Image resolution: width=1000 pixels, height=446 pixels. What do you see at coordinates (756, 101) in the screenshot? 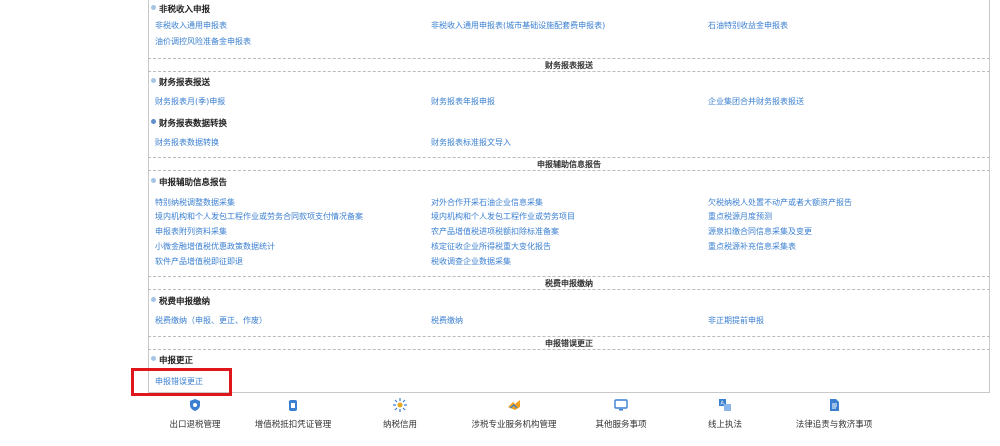
I see `link-financial-group: 企业集团合并财务报表报送` at bounding box center [756, 101].